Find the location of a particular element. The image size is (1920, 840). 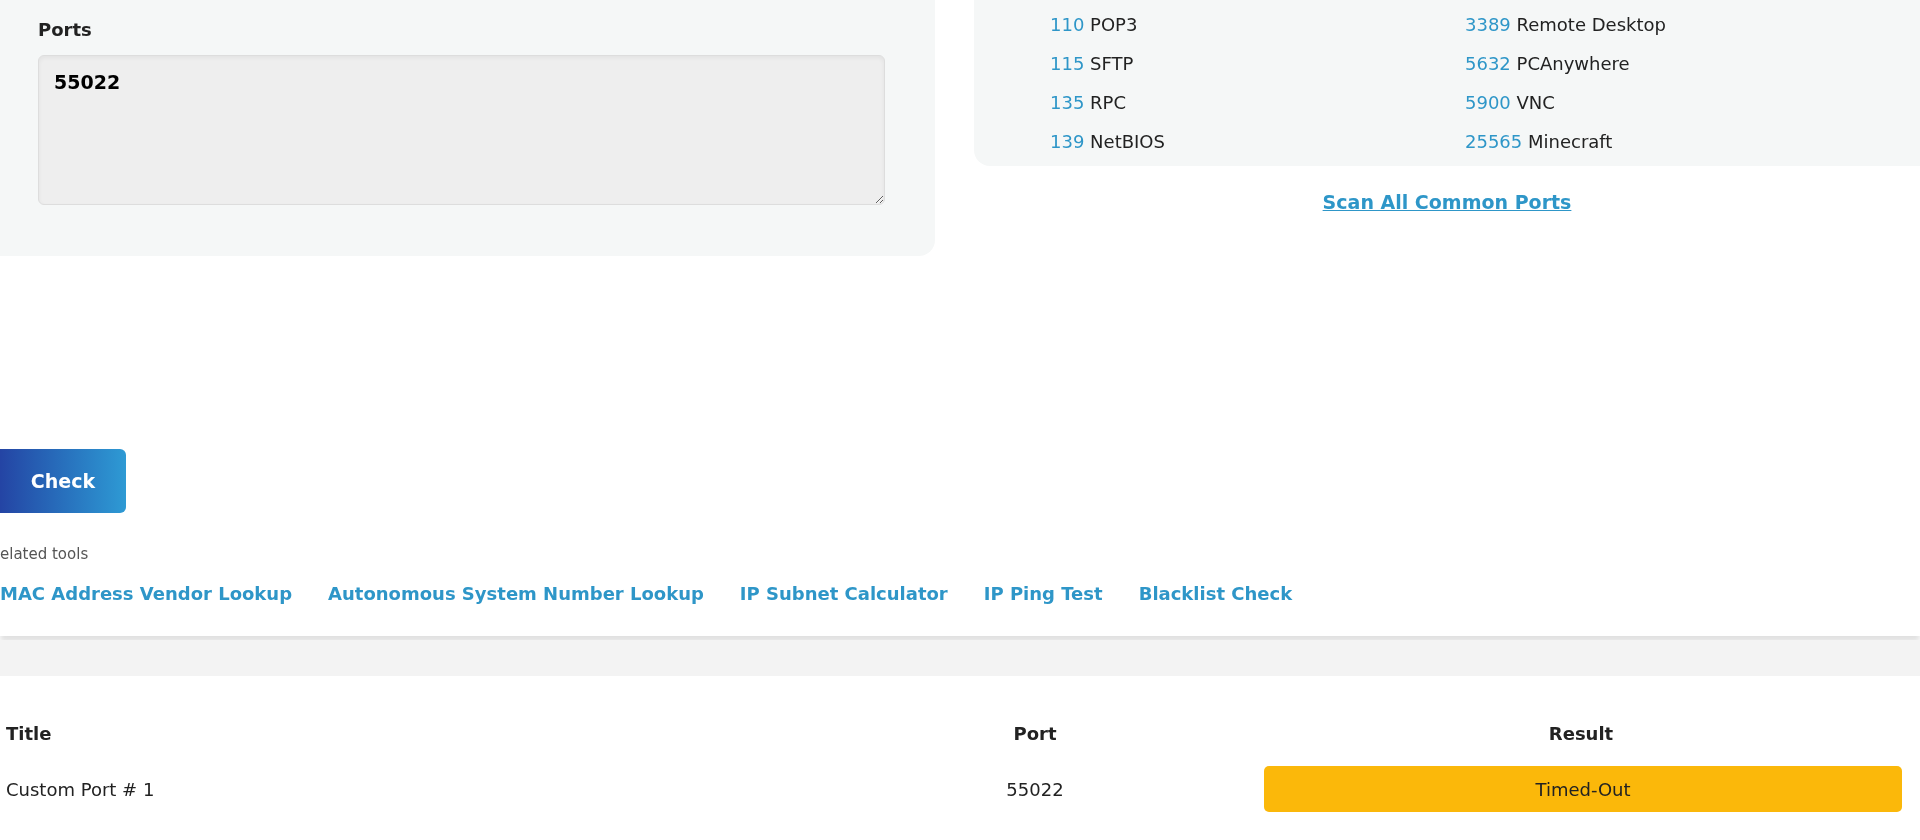

port-link: 5632 PCAnywhere is located at coordinates (1672, 63).